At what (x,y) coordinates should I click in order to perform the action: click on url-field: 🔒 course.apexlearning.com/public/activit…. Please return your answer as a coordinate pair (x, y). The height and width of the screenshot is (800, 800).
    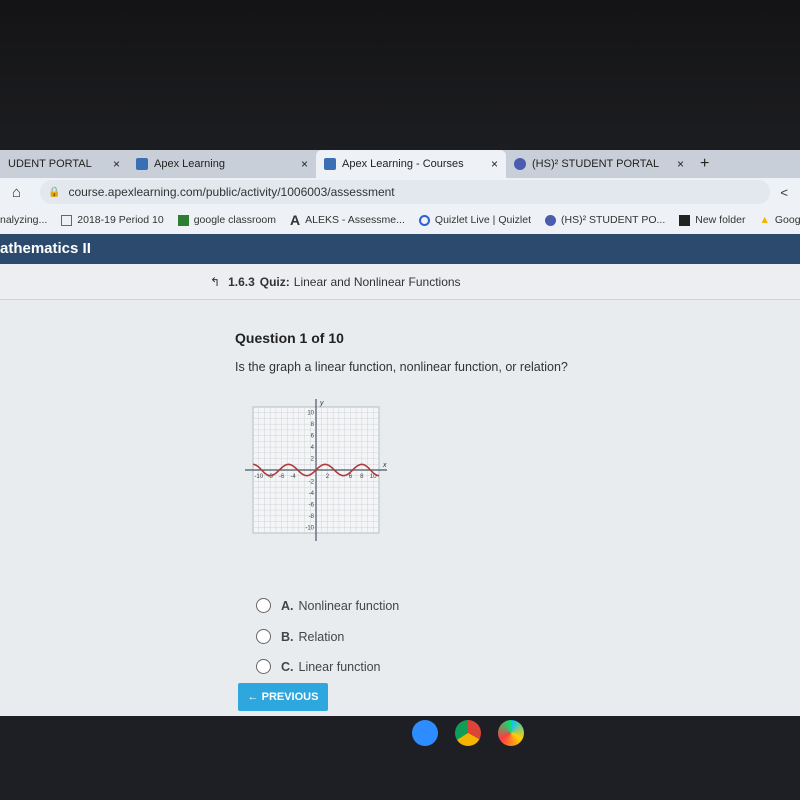
    Looking at the image, I should click on (405, 192).